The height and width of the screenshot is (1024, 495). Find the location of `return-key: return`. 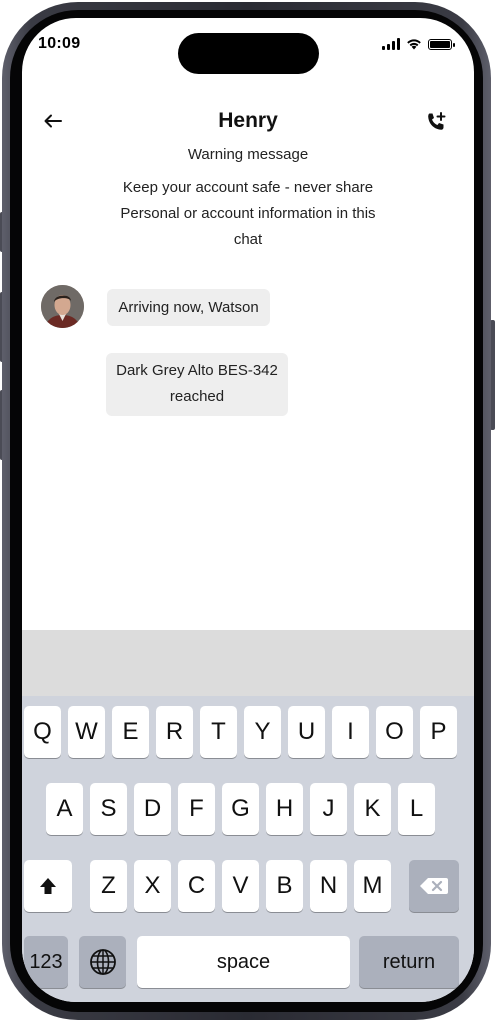

return-key: return is located at coordinates (409, 962).